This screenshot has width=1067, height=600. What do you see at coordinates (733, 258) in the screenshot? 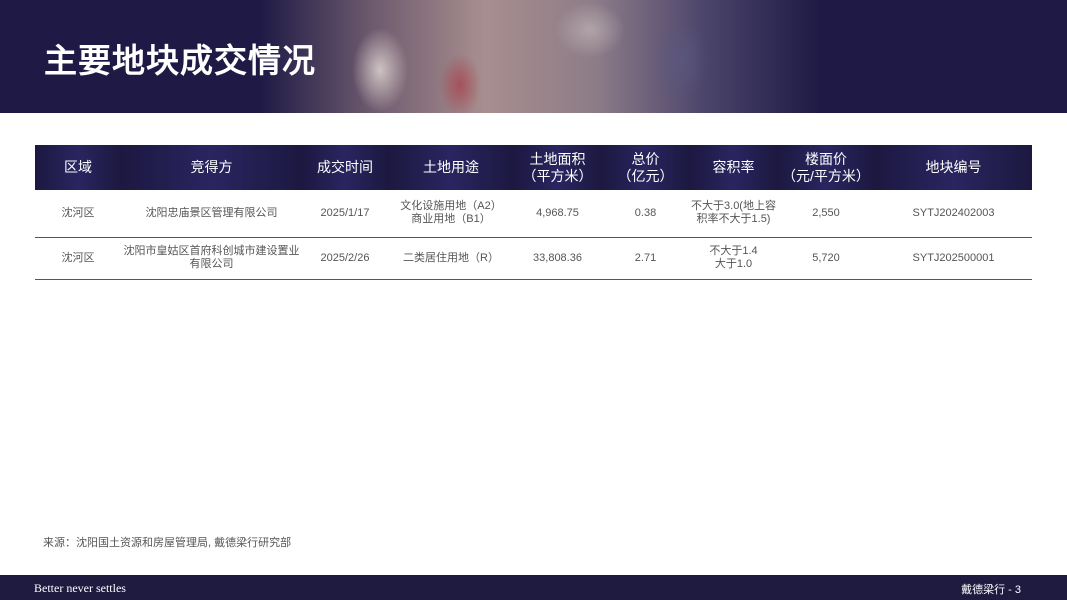
I see `table-cell: 不大于1.4 大于1.0` at bounding box center [733, 258].